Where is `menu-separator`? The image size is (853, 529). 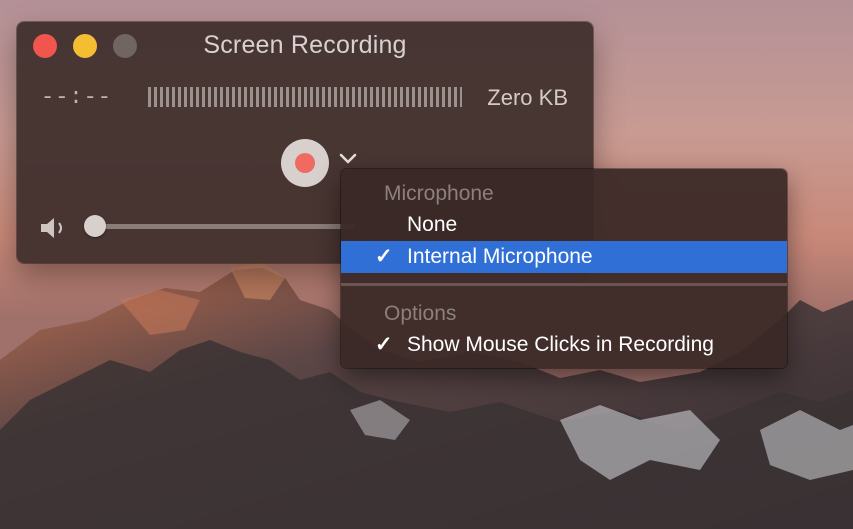
menu-separator is located at coordinates (564, 284).